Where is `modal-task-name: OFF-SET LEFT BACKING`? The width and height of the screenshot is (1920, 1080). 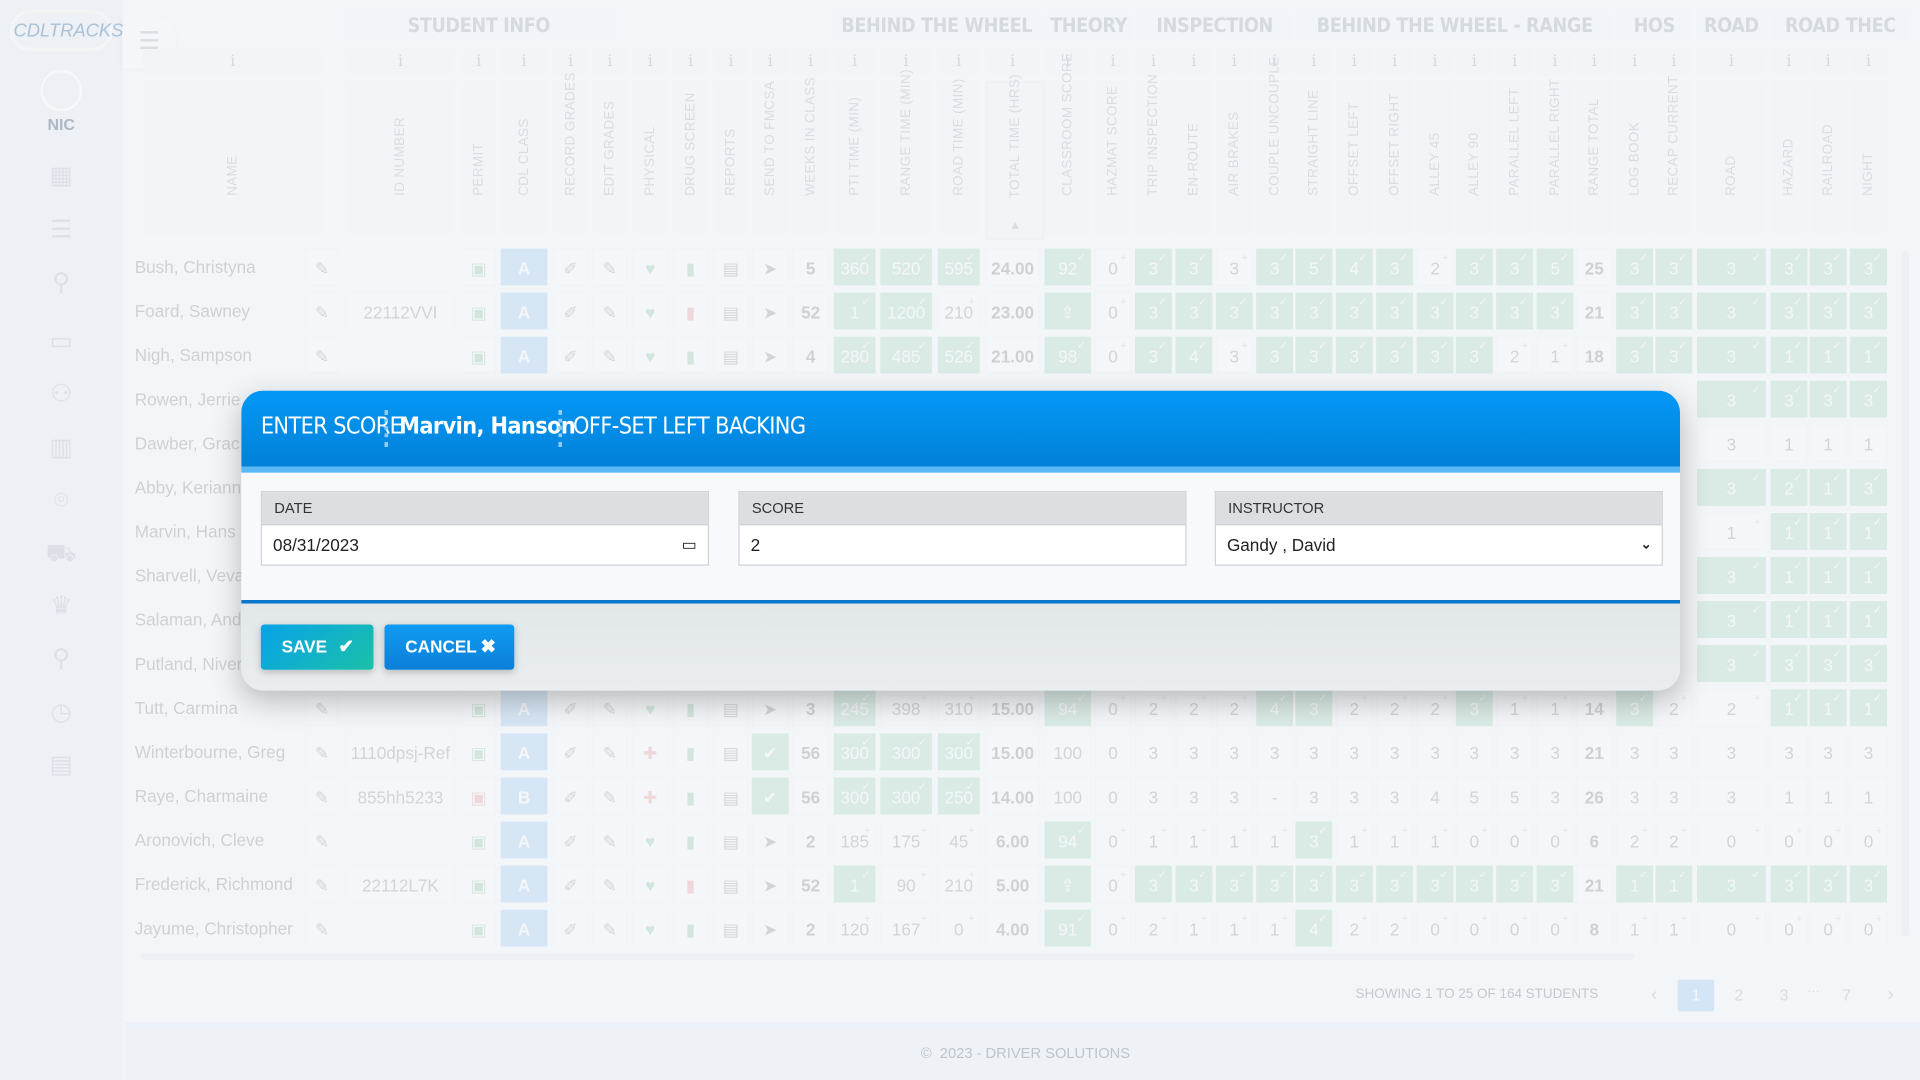
modal-task-name: OFF-SET LEFT BACKING is located at coordinates (689, 426).